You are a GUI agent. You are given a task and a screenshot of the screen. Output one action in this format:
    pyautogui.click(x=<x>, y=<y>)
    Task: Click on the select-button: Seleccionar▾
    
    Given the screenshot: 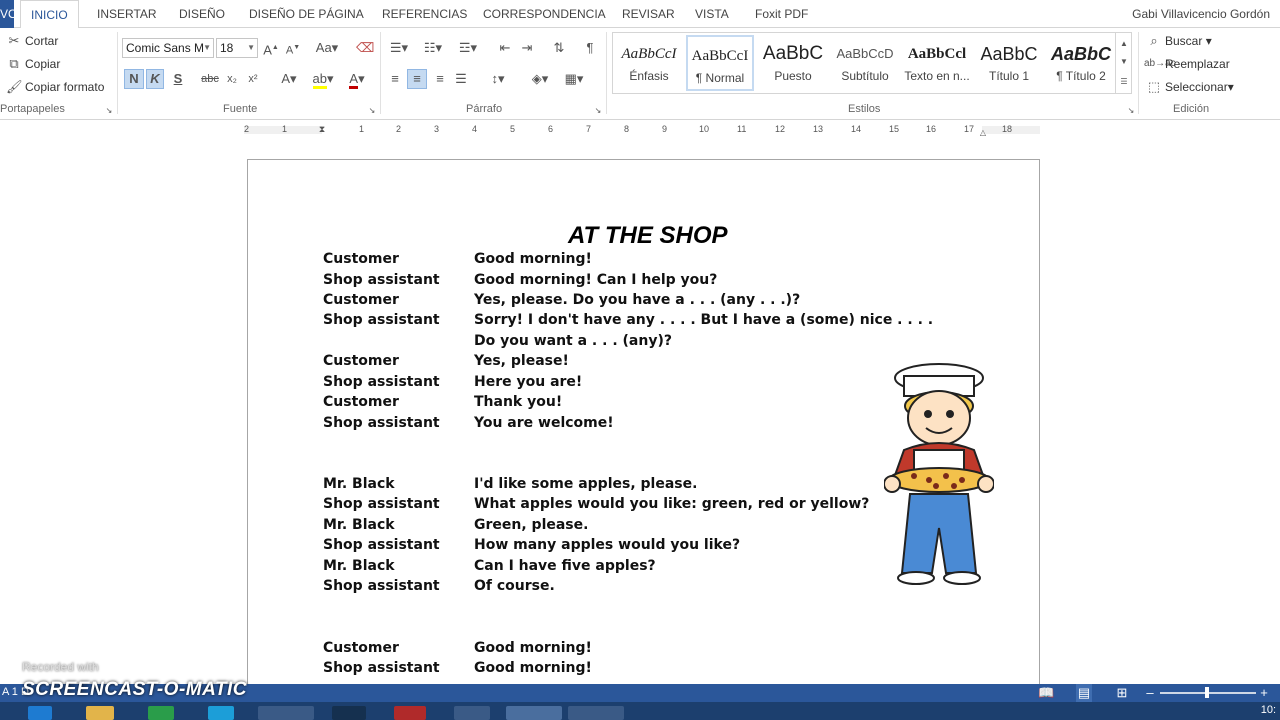 What is the action you would take?
    pyautogui.click(x=1199, y=87)
    